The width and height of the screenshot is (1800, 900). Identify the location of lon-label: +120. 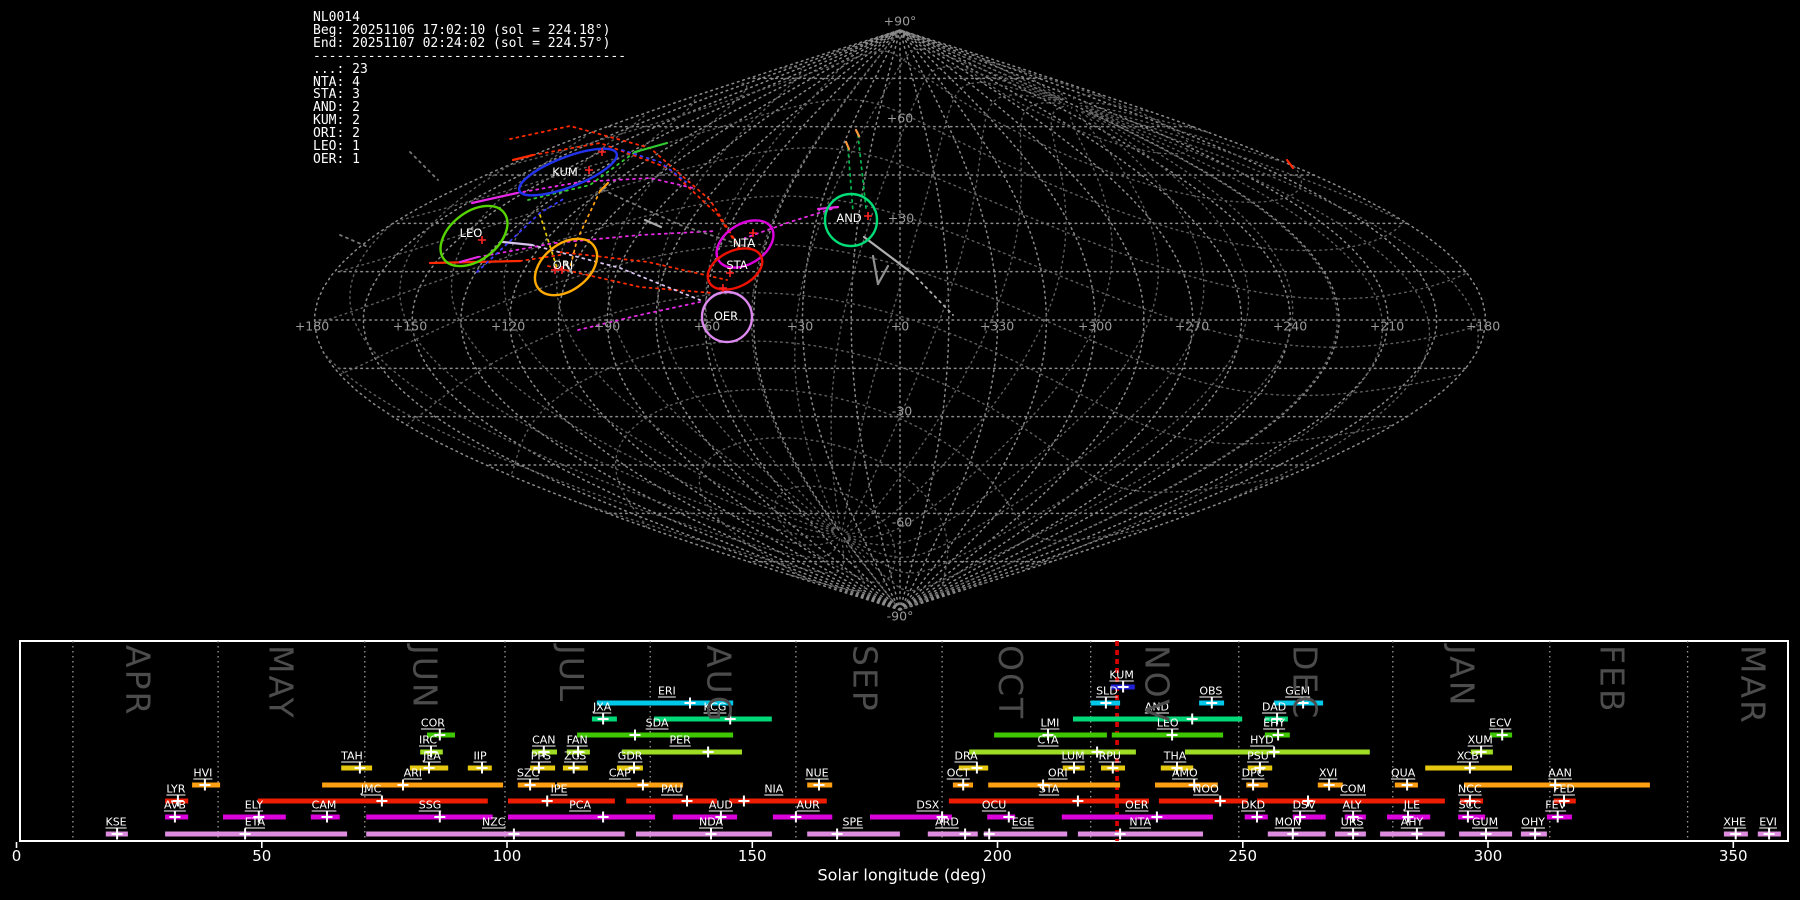
(508, 326).